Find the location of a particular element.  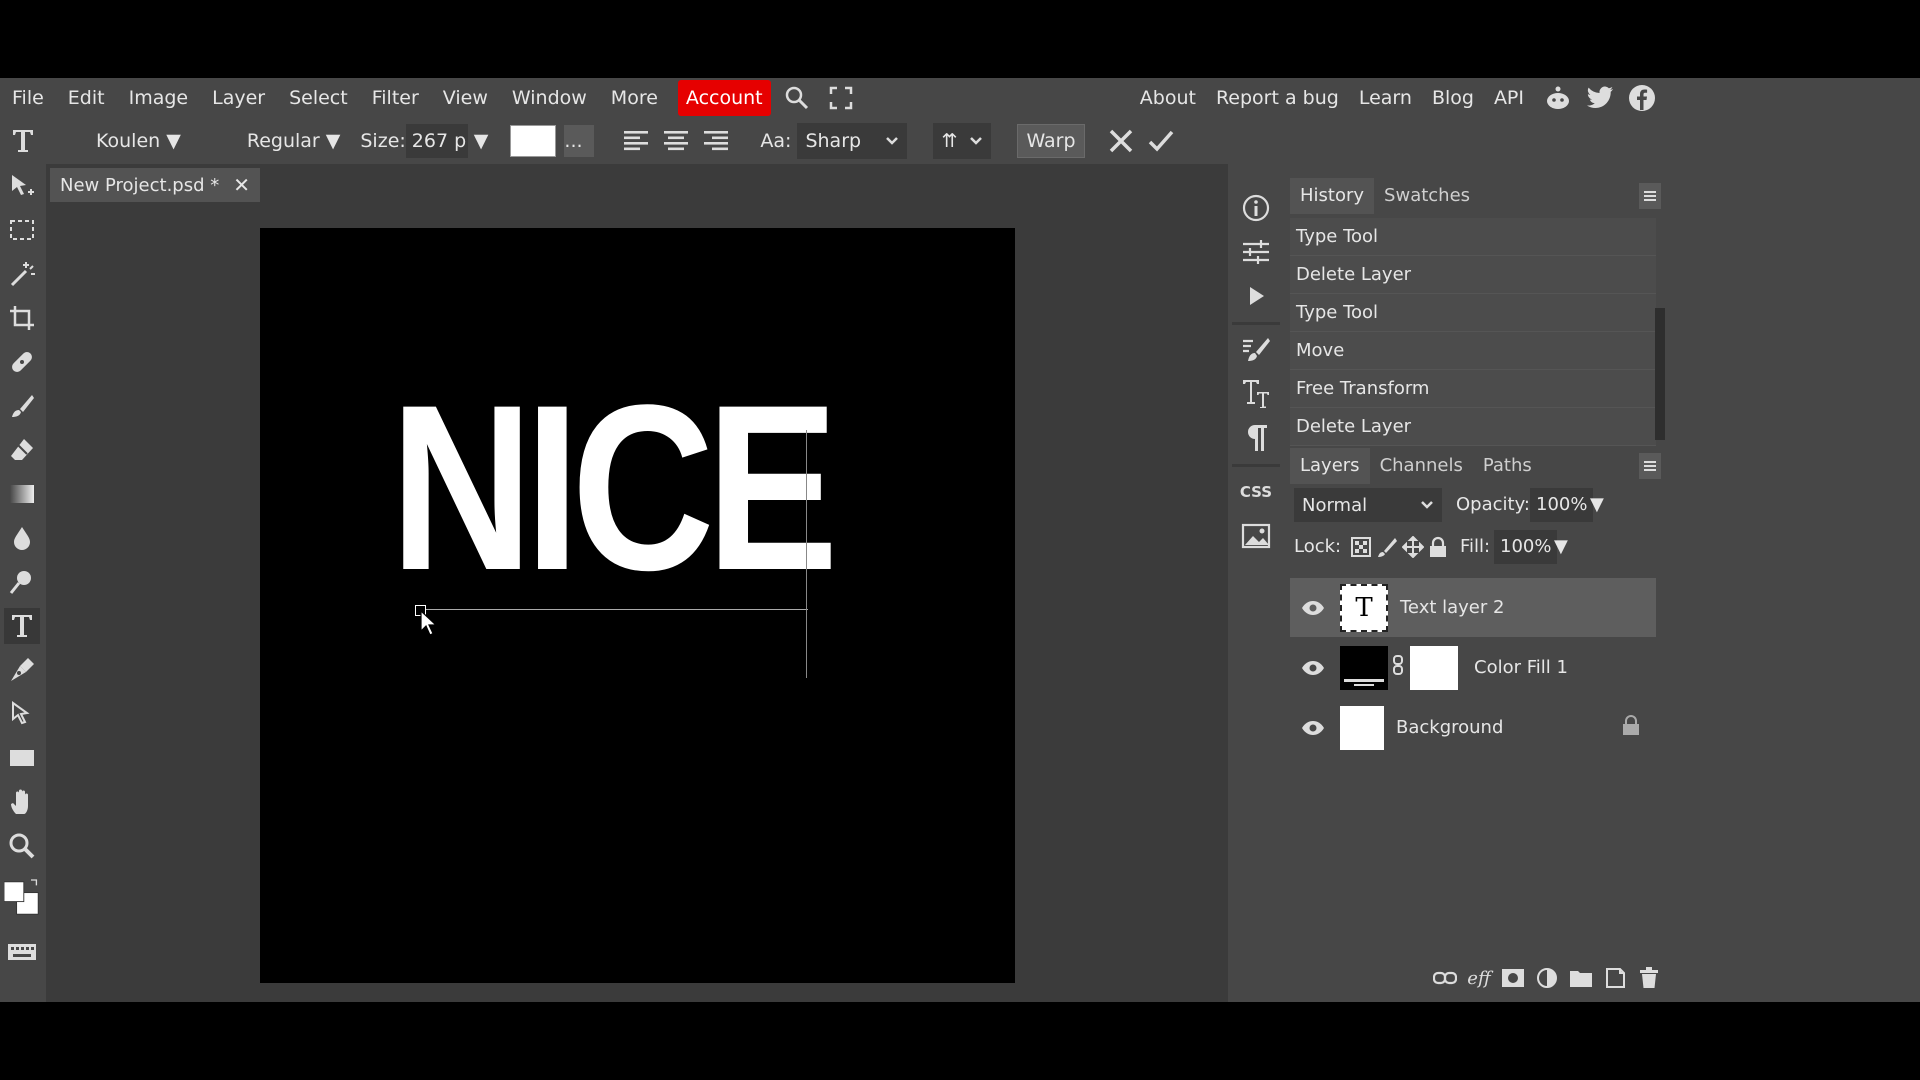

hand-tool-icon is located at coordinates (22, 802).